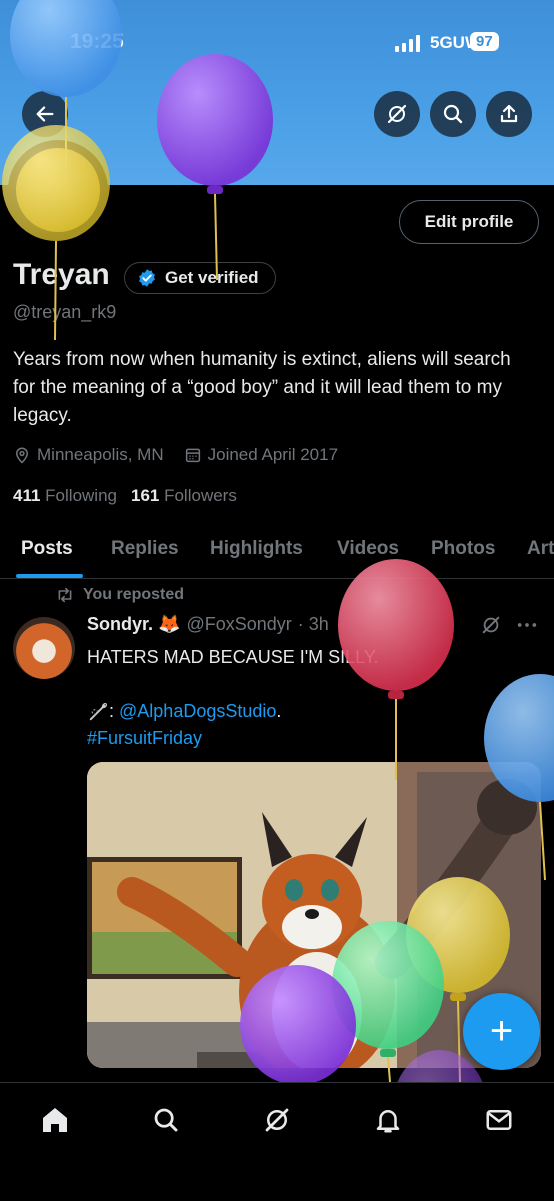 The width and height of the screenshot is (554, 1201). What do you see at coordinates (368, 549) in the screenshot?
I see `tab-videos: Videos` at bounding box center [368, 549].